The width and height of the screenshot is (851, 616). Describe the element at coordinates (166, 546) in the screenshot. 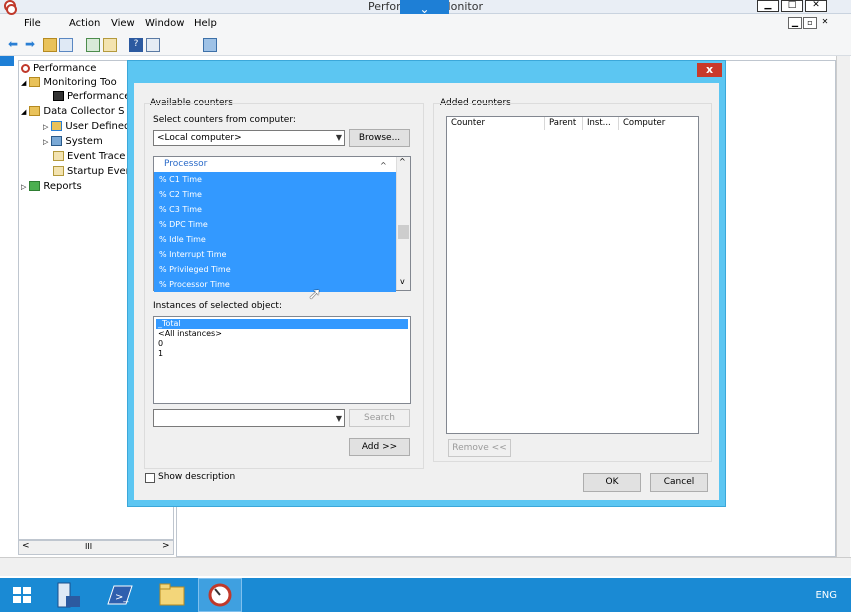

I see `scroll-right-icon: >` at that location.